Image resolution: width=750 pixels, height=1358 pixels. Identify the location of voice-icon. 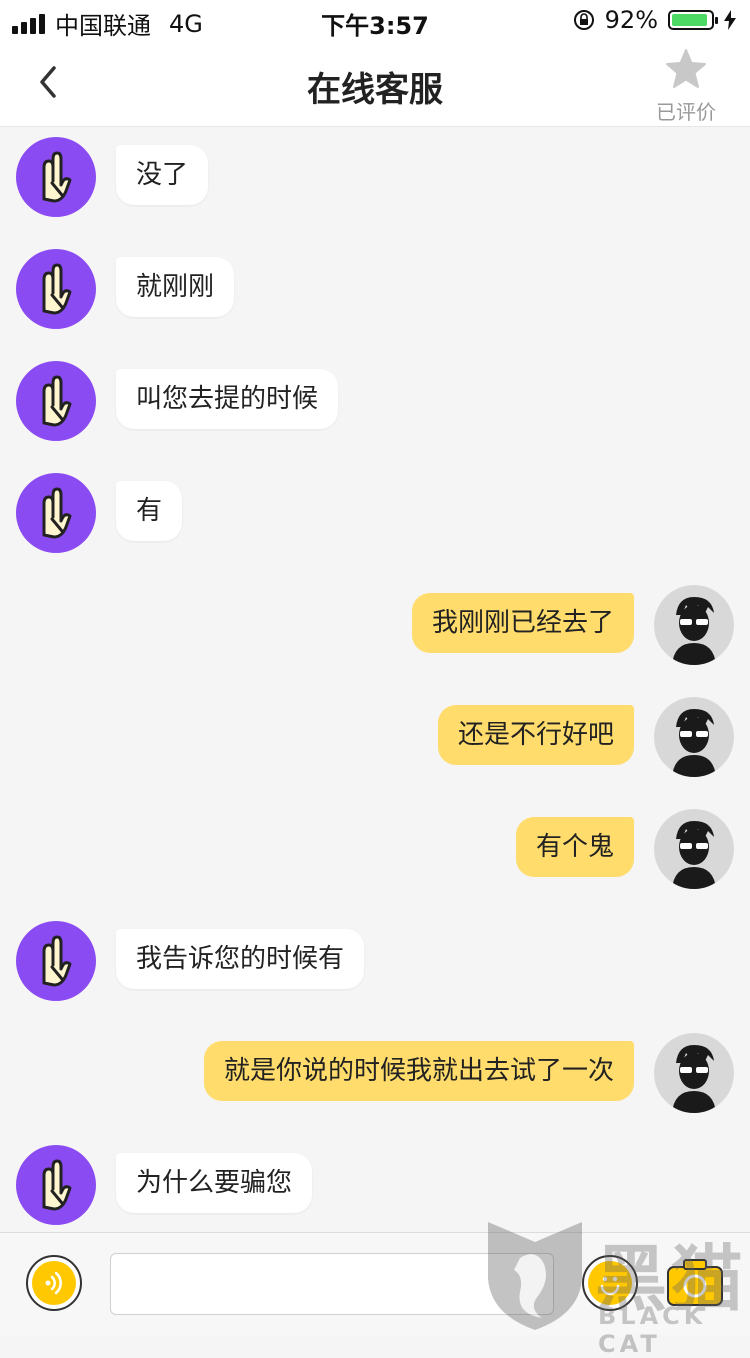
(53, 1283).